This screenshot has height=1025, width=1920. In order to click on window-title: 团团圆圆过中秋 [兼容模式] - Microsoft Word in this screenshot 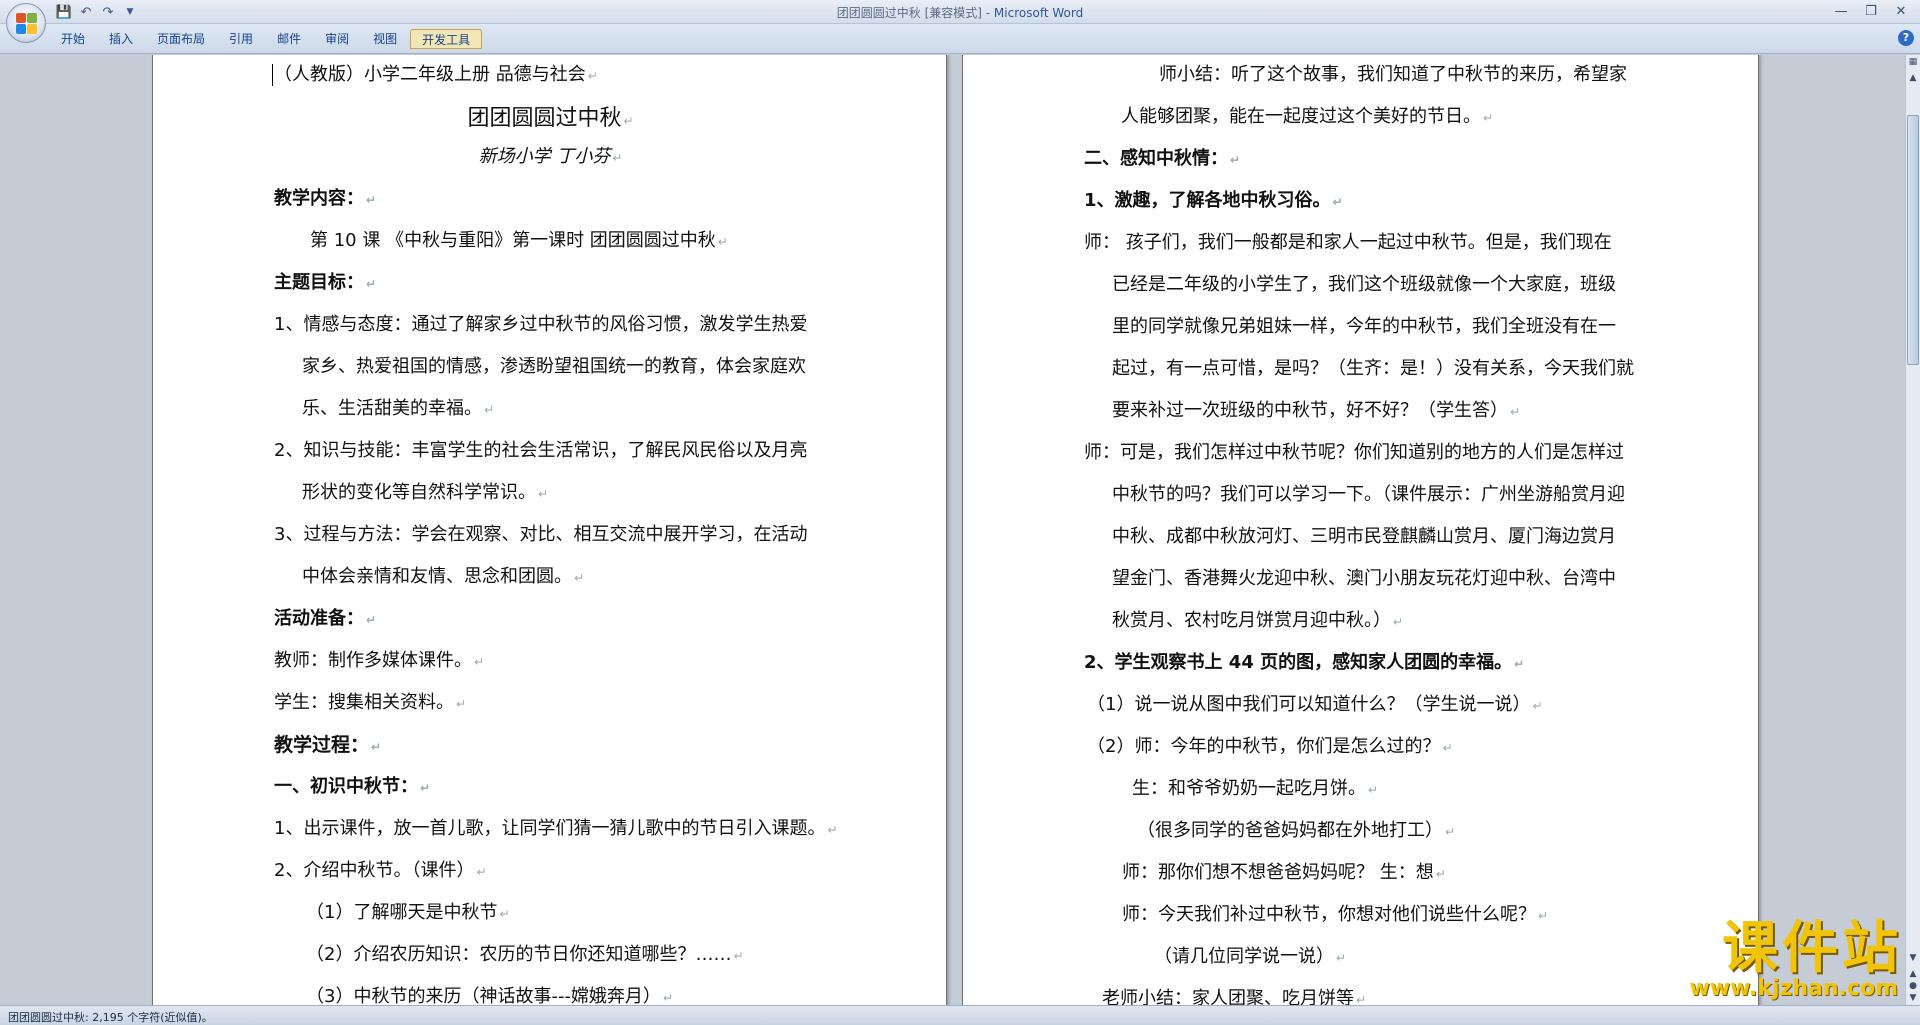, I will do `click(960, 12)`.